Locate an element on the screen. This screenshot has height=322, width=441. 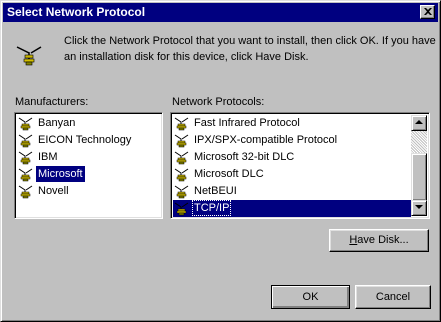
protocols-scrollbar is located at coordinates (419, 165).